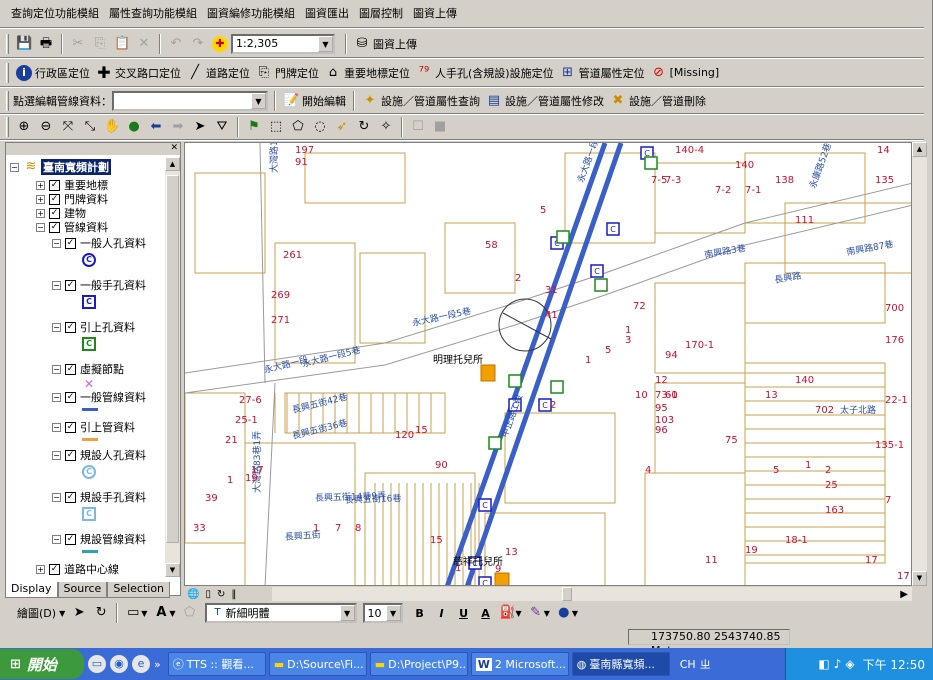 The width and height of the screenshot is (933, 680). I want to click on scroll-right-icon: ▶, so click(904, 594).